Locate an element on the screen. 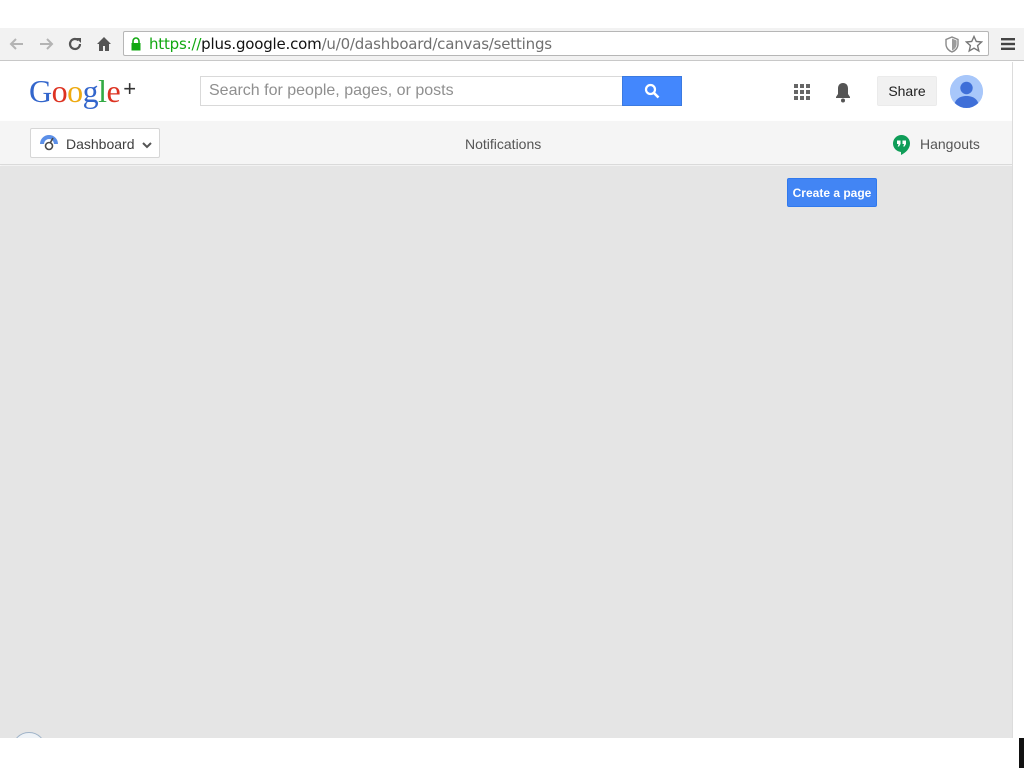 This screenshot has width=1024, height=768. reload-button is located at coordinates (75, 44).